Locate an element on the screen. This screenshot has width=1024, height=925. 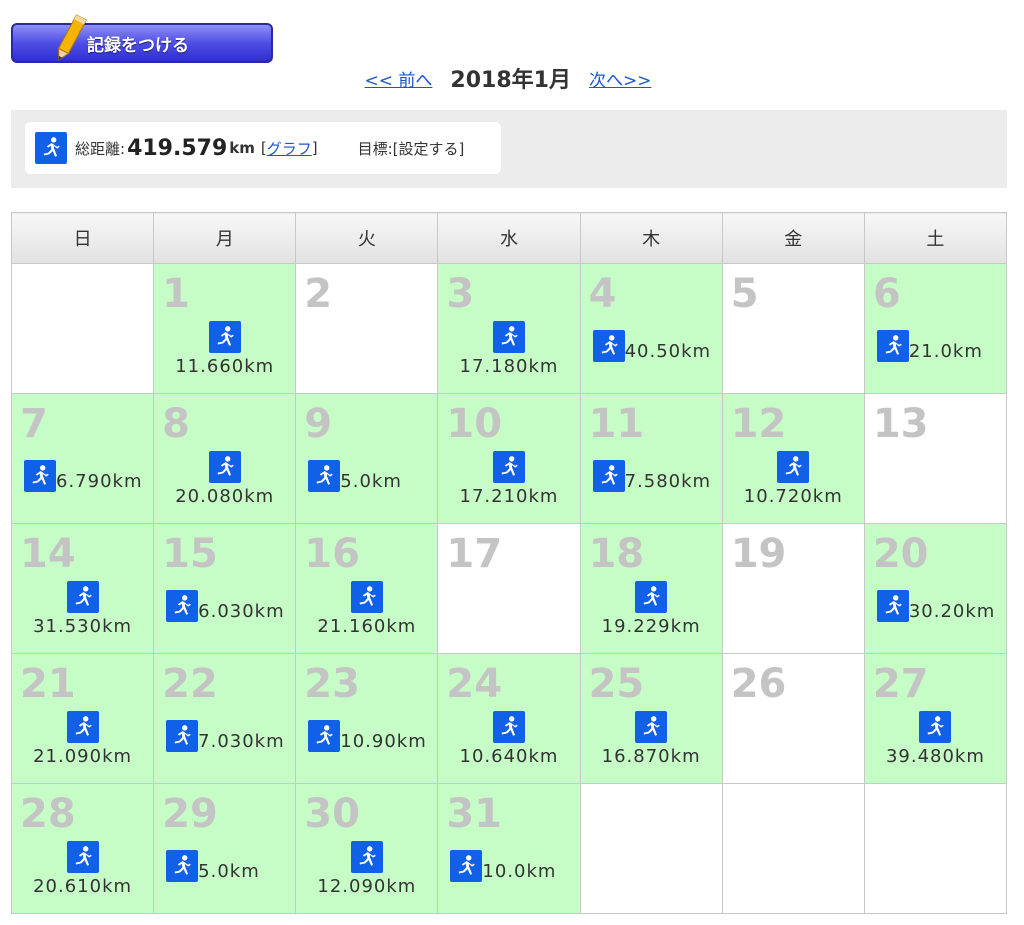
calendar-day-cell: 16 21.160km is located at coordinates (367, 588).